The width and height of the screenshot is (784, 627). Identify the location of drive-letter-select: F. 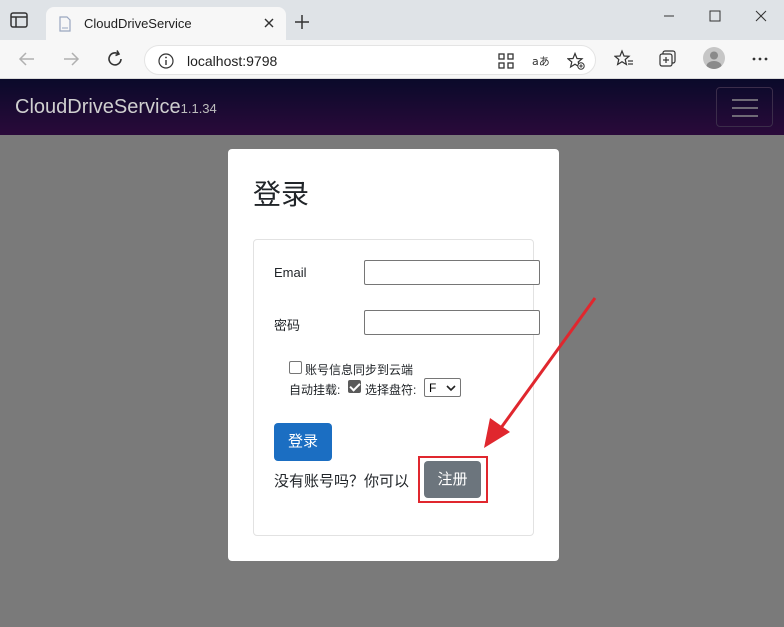
(442, 387).